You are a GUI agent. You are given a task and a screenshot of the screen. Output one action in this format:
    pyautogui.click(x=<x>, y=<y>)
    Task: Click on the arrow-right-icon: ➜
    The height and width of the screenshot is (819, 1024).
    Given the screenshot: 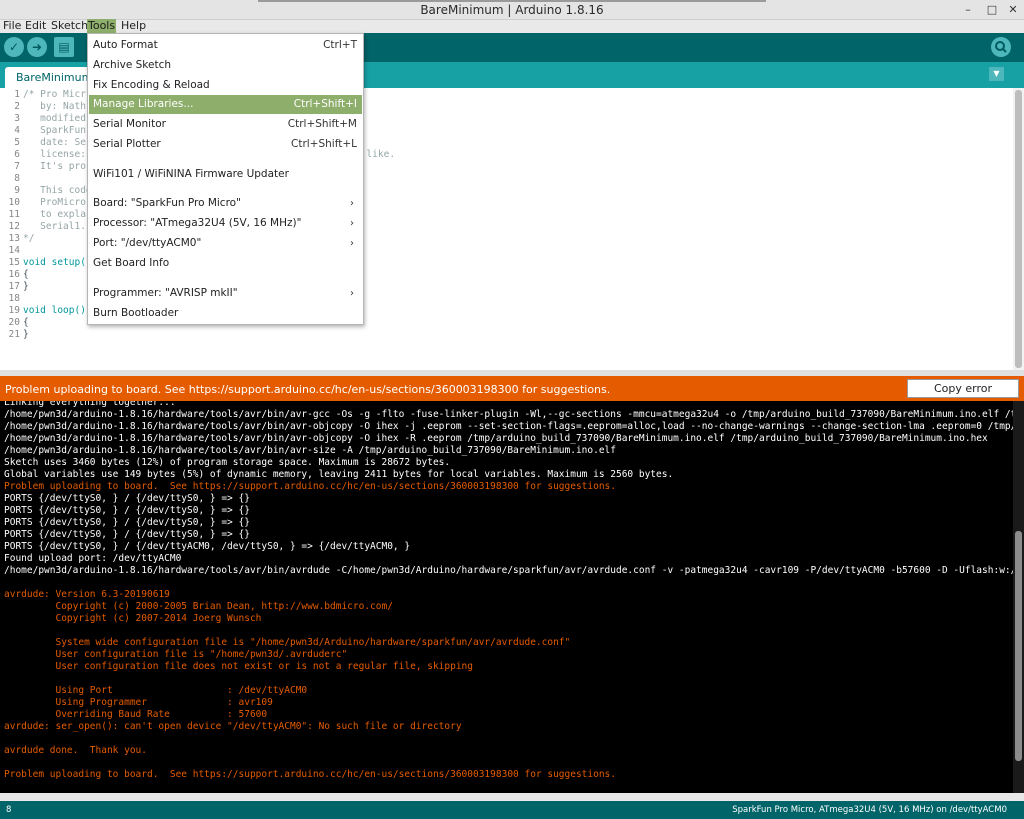 What is the action you would take?
    pyautogui.click(x=37, y=47)
    